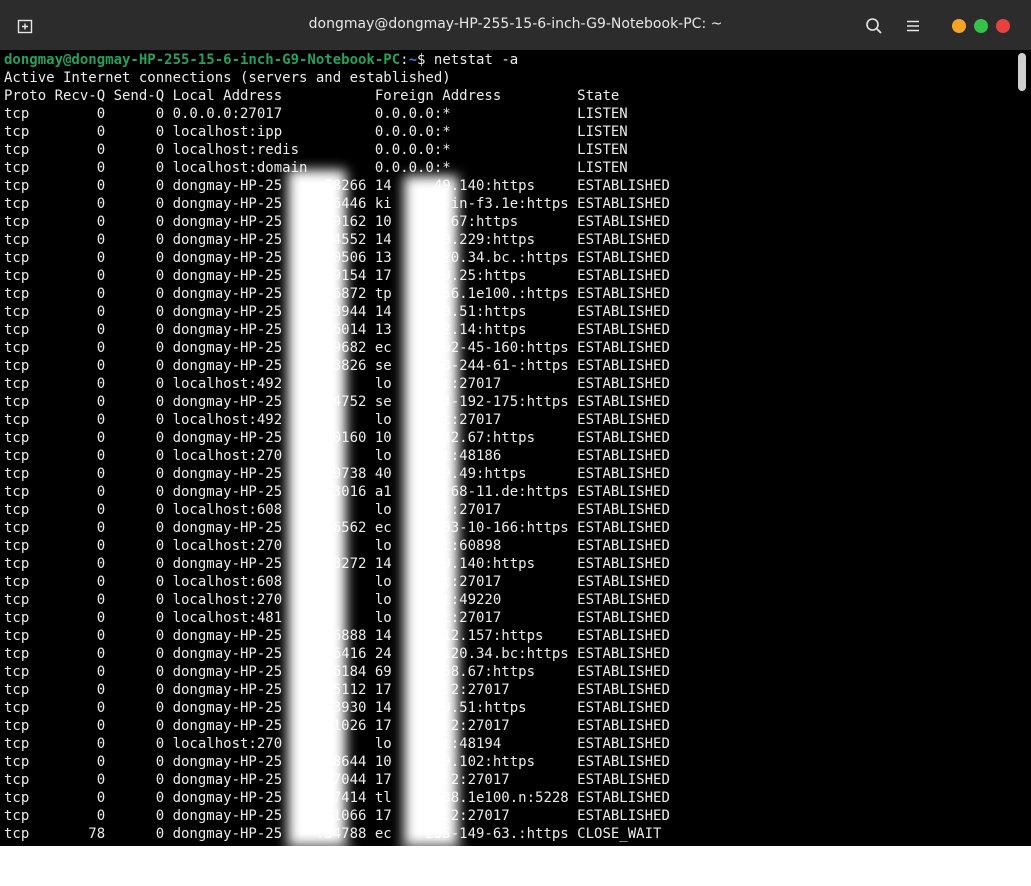 The width and height of the screenshot is (1031, 886). I want to click on minimize-icon, so click(959, 26).